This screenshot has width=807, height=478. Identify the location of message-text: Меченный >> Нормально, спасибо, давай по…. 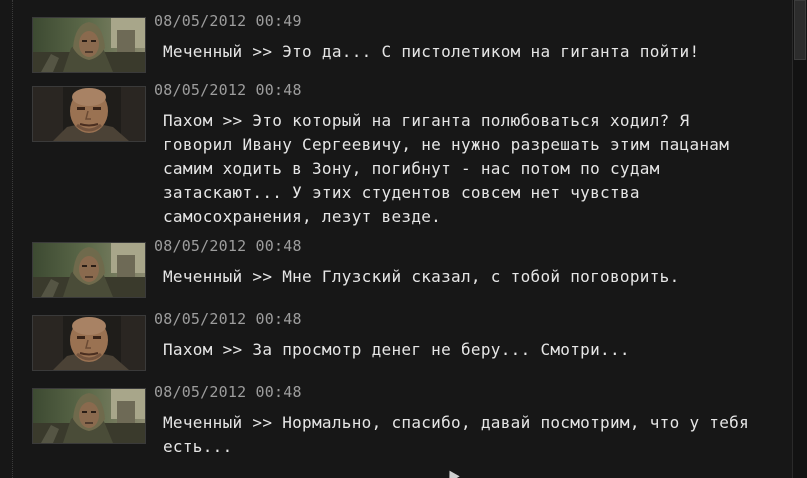
(456, 434).